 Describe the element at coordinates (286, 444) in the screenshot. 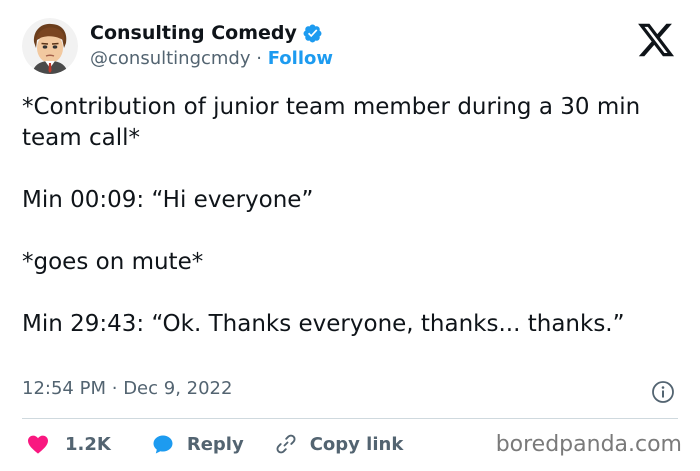

I see `link-icon` at that location.